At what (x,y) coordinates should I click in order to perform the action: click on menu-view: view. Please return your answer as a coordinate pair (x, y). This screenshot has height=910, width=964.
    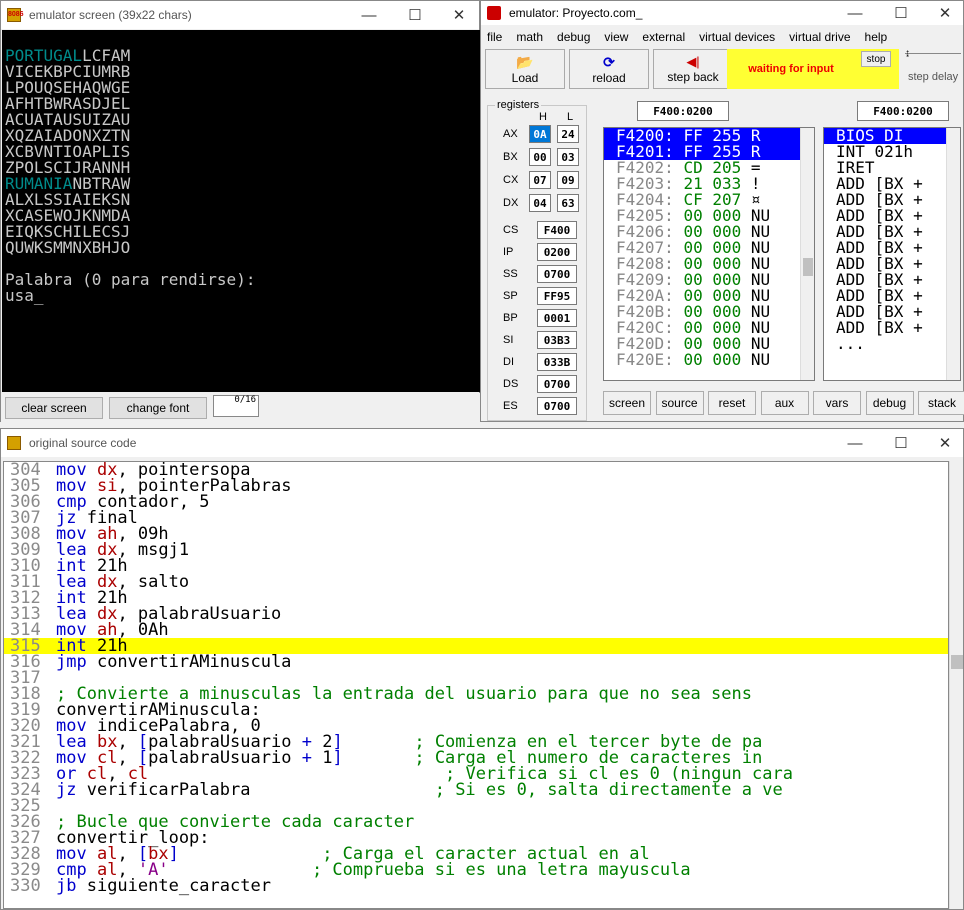
    Looking at the image, I should click on (616, 37).